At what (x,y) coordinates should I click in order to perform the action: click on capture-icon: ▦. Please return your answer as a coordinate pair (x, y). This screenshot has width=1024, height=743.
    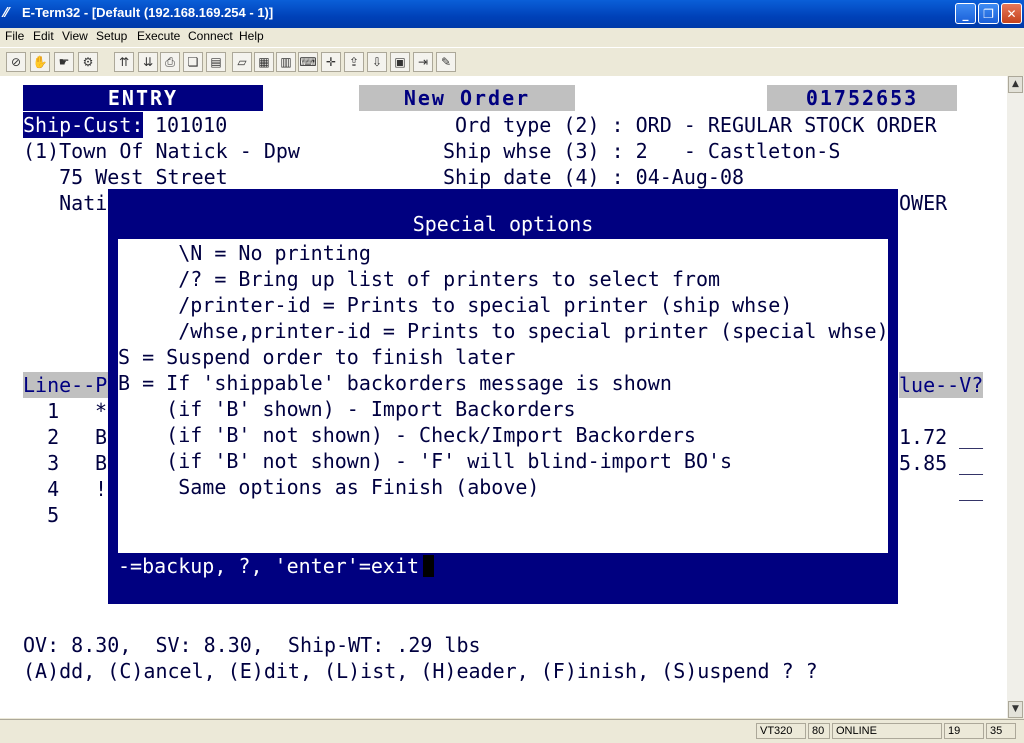
    Looking at the image, I should click on (264, 62).